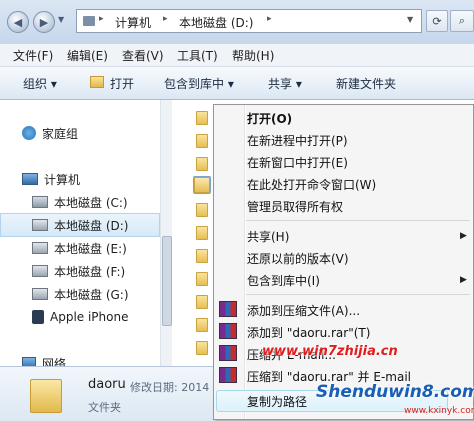 The width and height of the screenshot is (474, 421). What do you see at coordinates (90, 248) in the screenshot?
I see `nav-drive-e-label: 本地磁盘 (E:)` at bounding box center [90, 248].